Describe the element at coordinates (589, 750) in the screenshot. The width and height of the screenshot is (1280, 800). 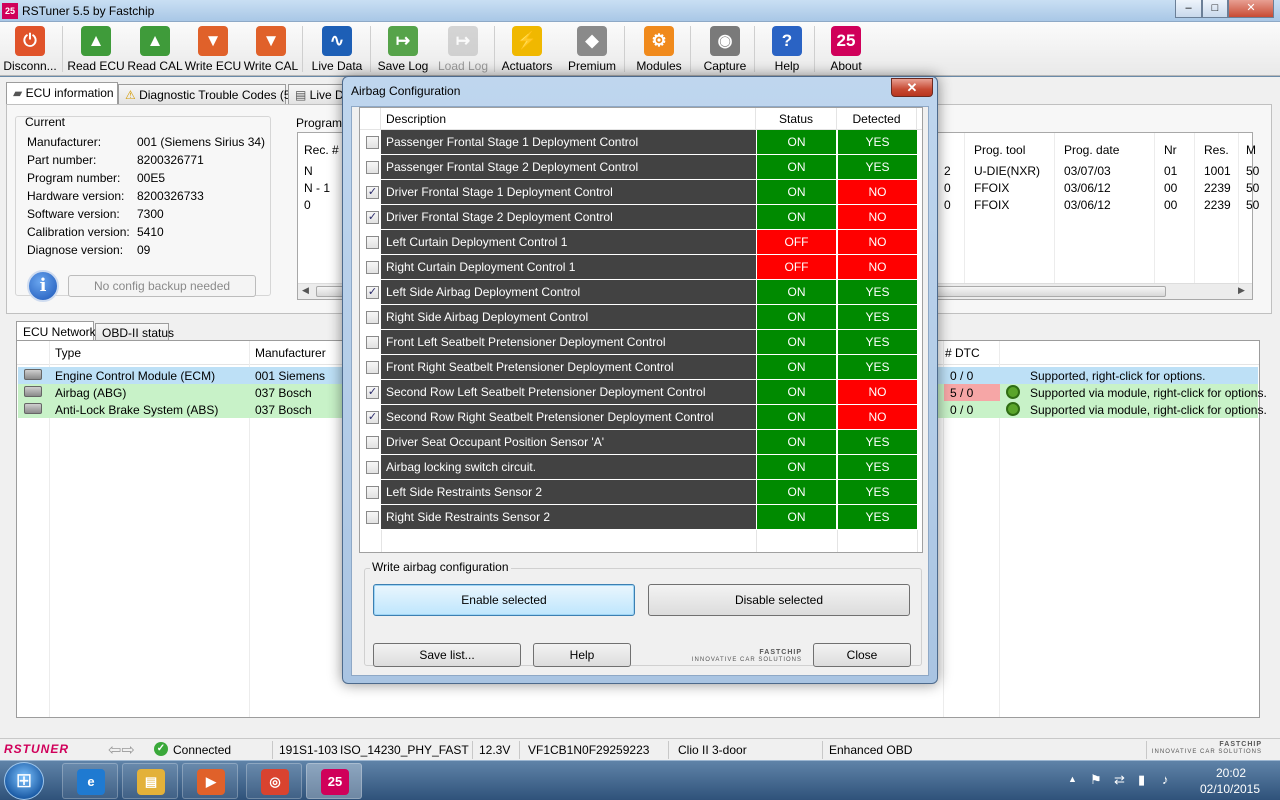
I see `vin: VF1CB1N0F29259223` at that location.